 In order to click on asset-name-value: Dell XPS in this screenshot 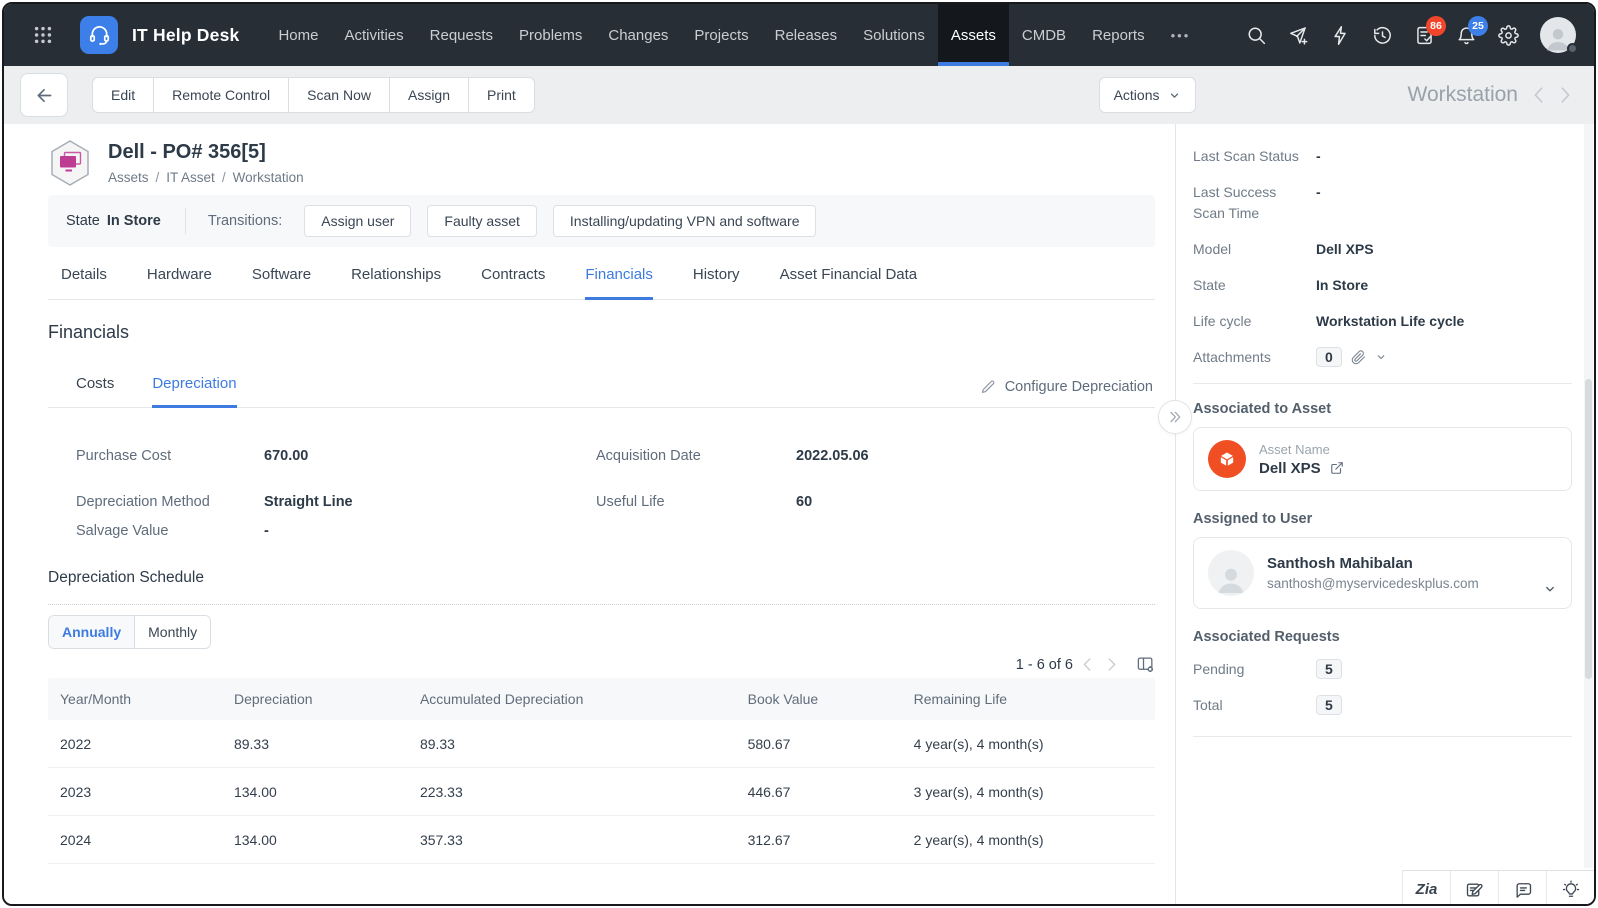, I will do `click(1290, 468)`.